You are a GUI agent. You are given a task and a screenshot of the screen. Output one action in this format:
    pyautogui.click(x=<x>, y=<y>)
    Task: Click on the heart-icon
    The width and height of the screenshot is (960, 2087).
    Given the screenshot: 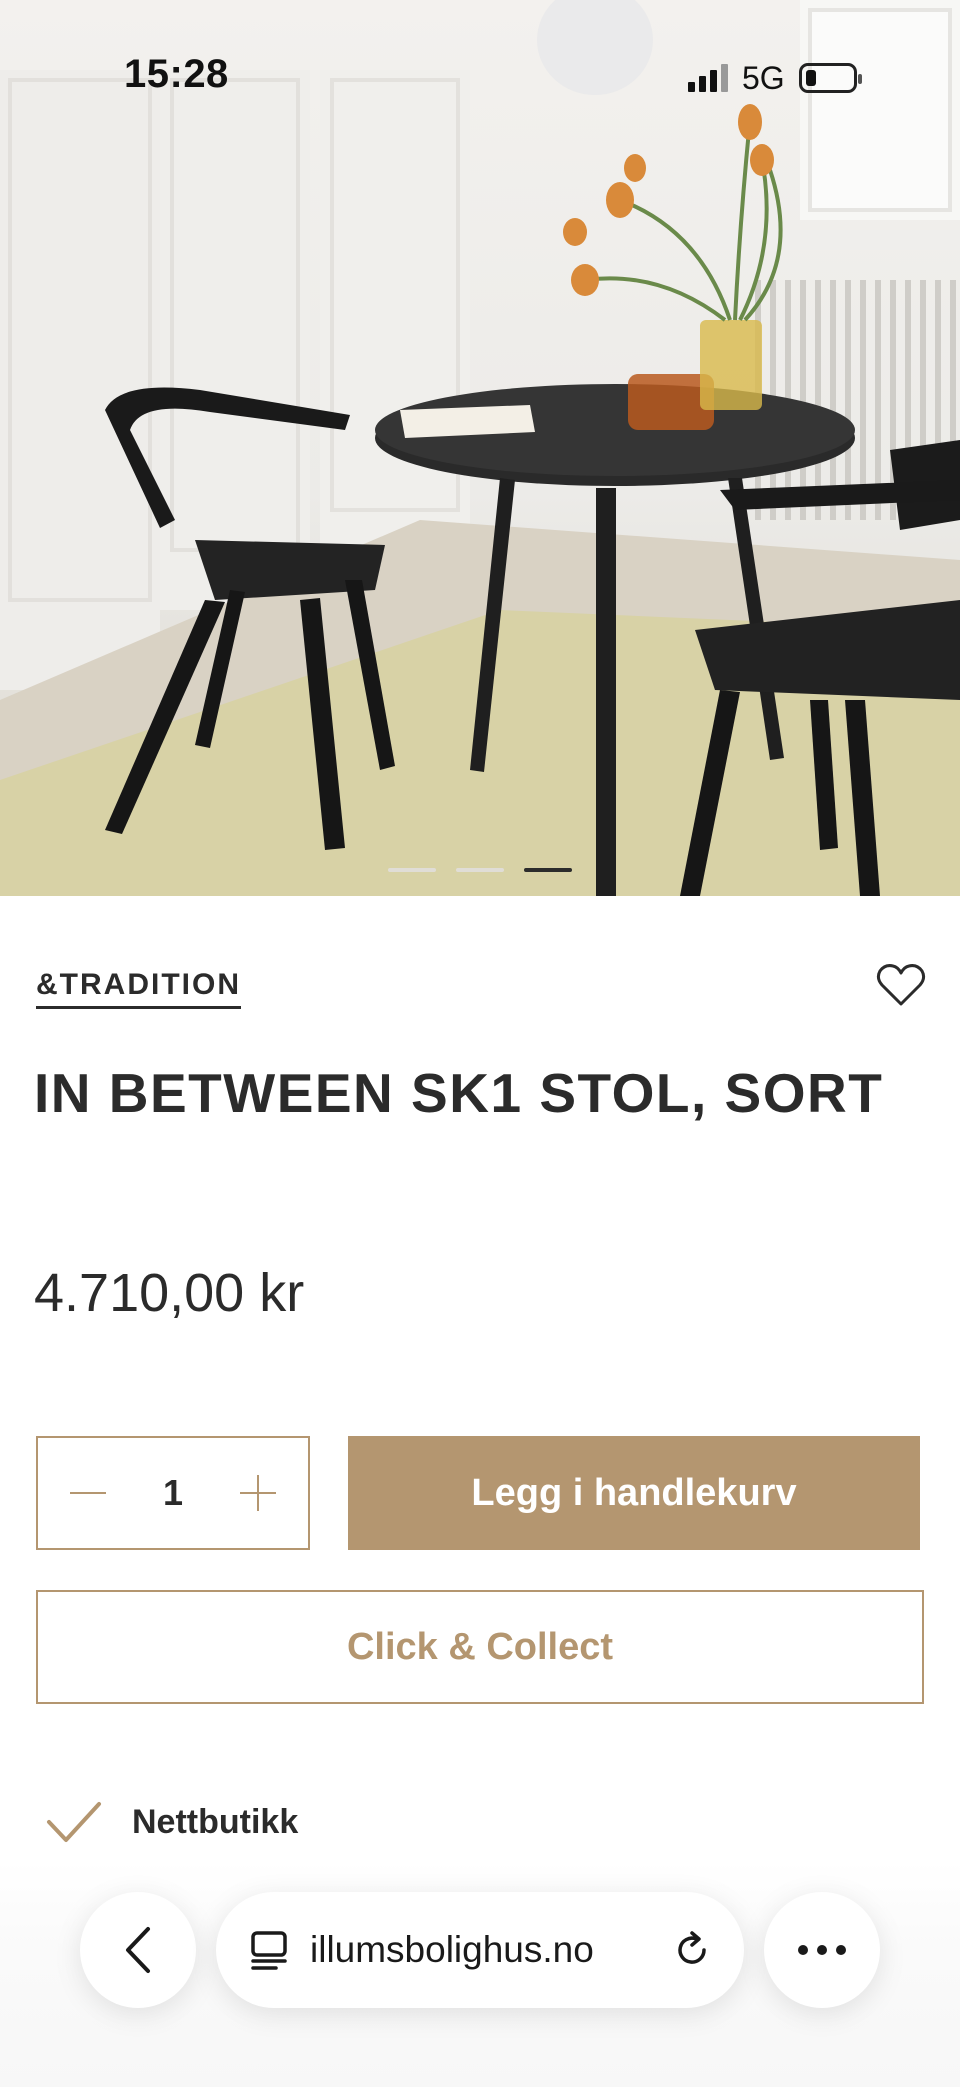 What is the action you would take?
    pyautogui.click(x=901, y=985)
    